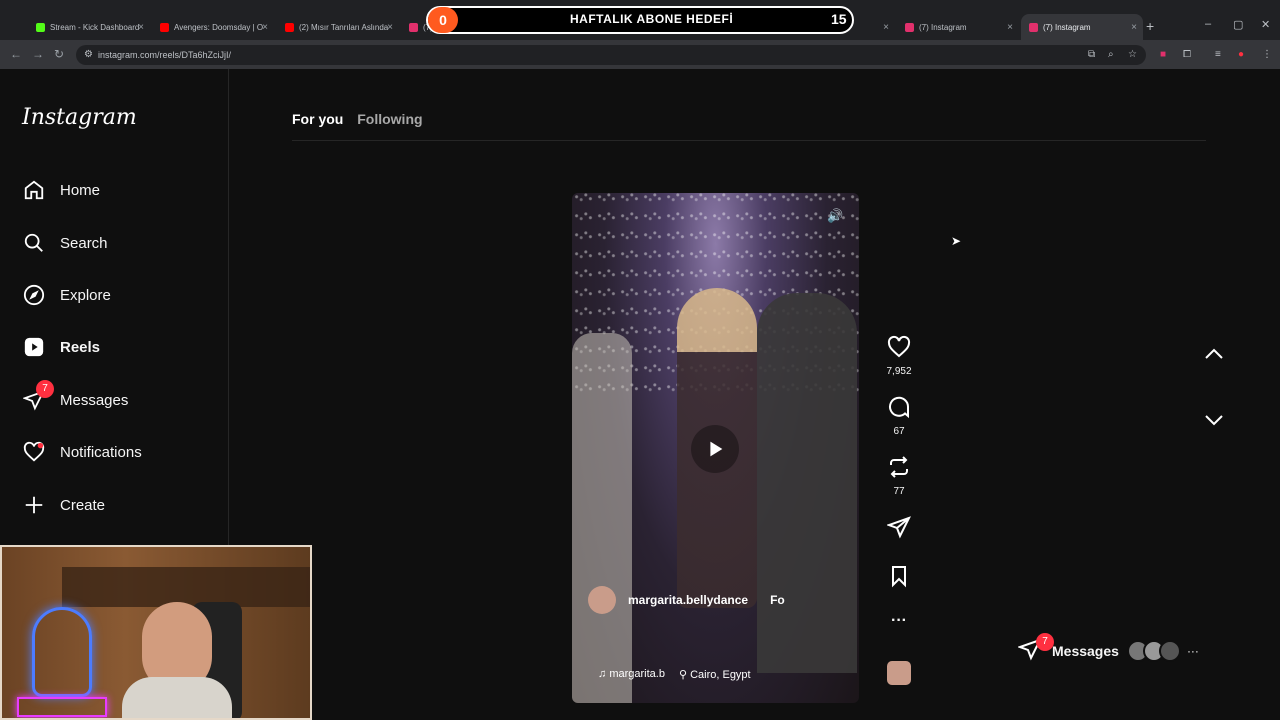 The image size is (1280, 720). I want to click on sidebar-item-create: Create, so click(63, 505).